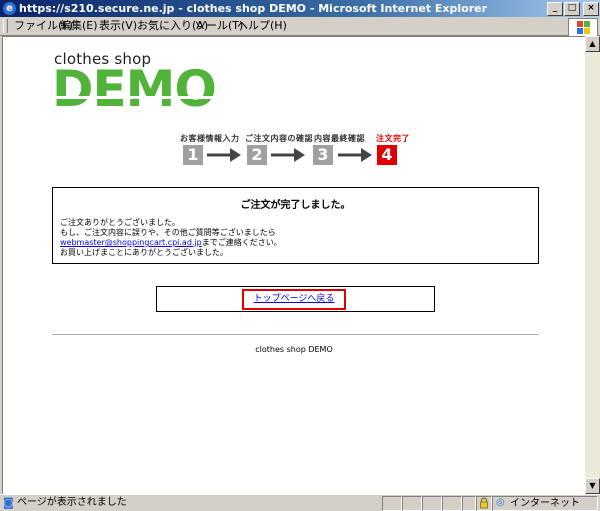  What do you see at coordinates (193, 155) in the screenshot?
I see `step-number-1: 1` at bounding box center [193, 155].